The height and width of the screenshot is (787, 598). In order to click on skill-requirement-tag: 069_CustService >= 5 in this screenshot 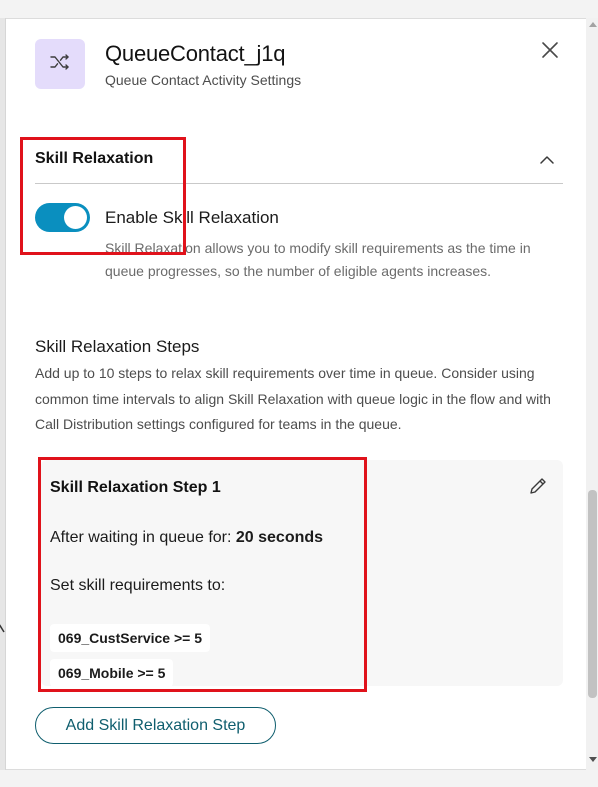, I will do `click(130, 638)`.